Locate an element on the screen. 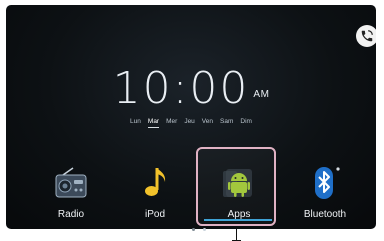 The width and height of the screenshot is (384, 241). bluetooth-app: Bluetooth is located at coordinates (325, 187).